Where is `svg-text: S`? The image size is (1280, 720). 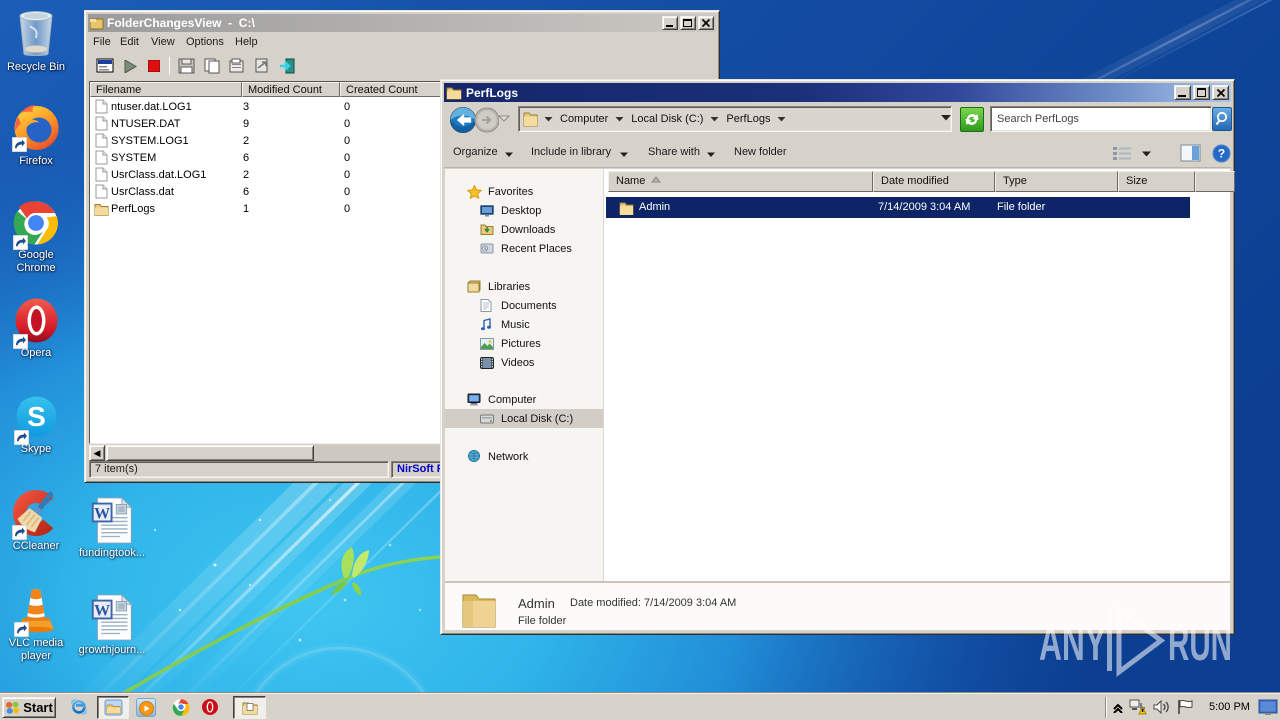
svg-text: S is located at coordinates (36, 416).